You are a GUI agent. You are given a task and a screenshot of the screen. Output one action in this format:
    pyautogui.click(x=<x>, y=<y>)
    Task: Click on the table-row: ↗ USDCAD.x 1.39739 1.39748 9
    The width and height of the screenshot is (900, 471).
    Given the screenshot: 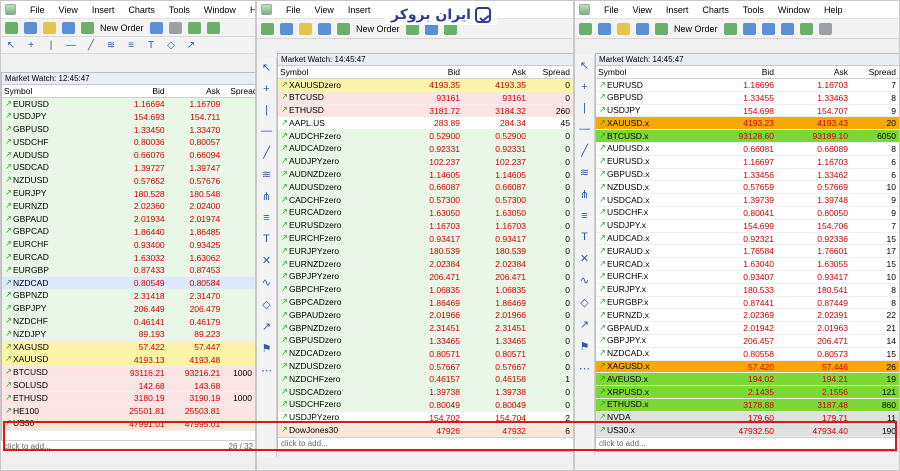 What is the action you would take?
    pyautogui.click(x=747, y=200)
    